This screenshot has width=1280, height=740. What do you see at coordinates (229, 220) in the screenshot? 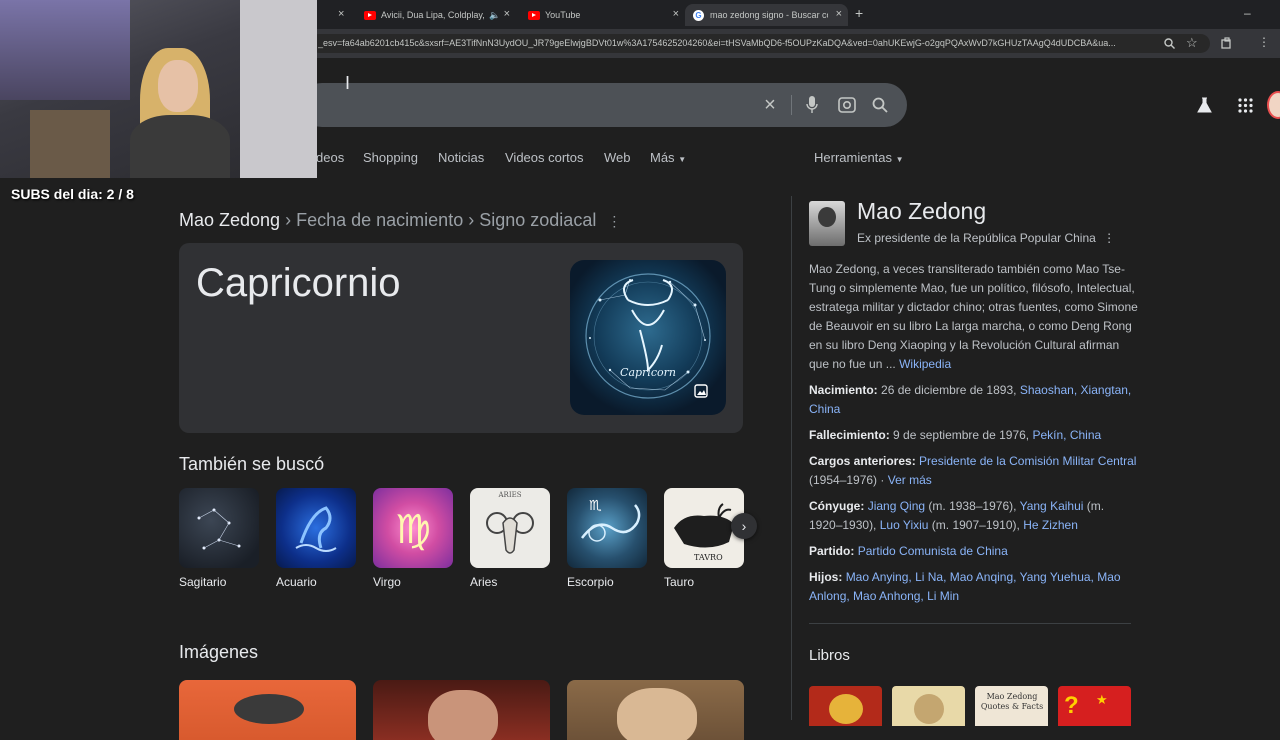
I see `breadcrumb-entity: Mao Zedong` at bounding box center [229, 220].